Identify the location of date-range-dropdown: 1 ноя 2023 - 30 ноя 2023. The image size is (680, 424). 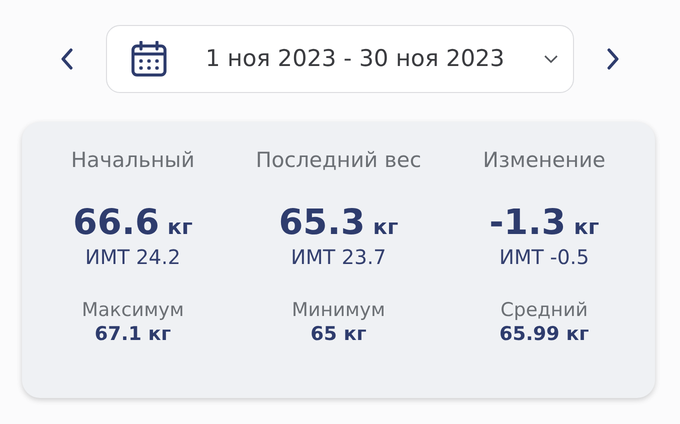
(340, 59).